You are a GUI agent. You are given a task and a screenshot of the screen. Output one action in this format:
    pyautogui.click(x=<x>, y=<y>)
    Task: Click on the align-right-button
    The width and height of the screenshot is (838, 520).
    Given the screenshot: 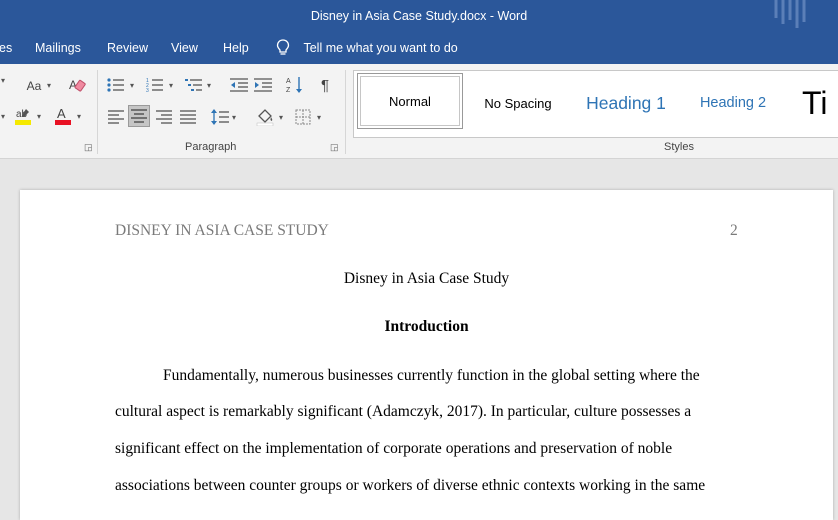 What is the action you would take?
    pyautogui.click(x=164, y=117)
    